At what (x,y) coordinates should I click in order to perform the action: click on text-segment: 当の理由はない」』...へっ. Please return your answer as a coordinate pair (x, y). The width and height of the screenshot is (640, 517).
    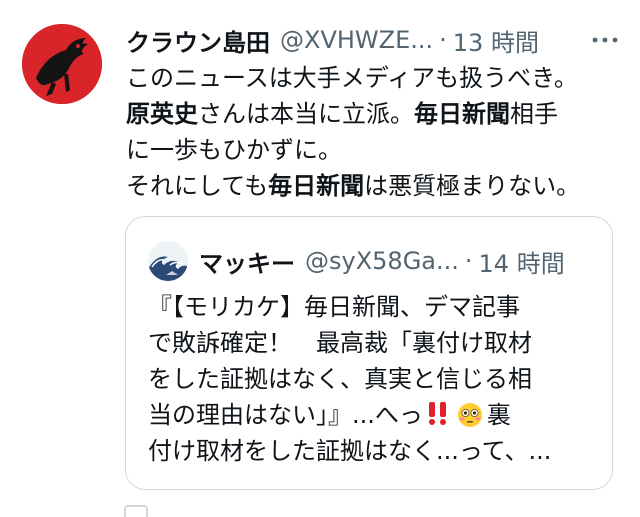
    Looking at the image, I should click on (285, 415).